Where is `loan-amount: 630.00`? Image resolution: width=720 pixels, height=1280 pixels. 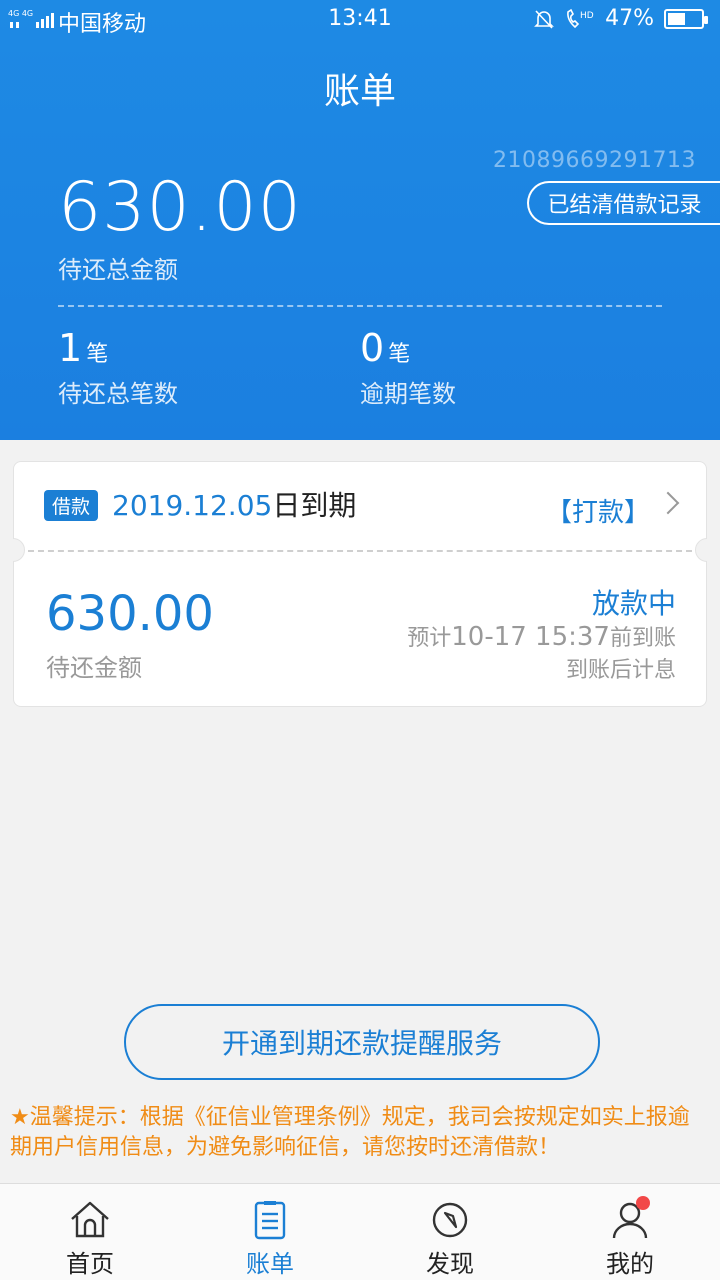
loan-amount: 630.00 is located at coordinates (130, 614).